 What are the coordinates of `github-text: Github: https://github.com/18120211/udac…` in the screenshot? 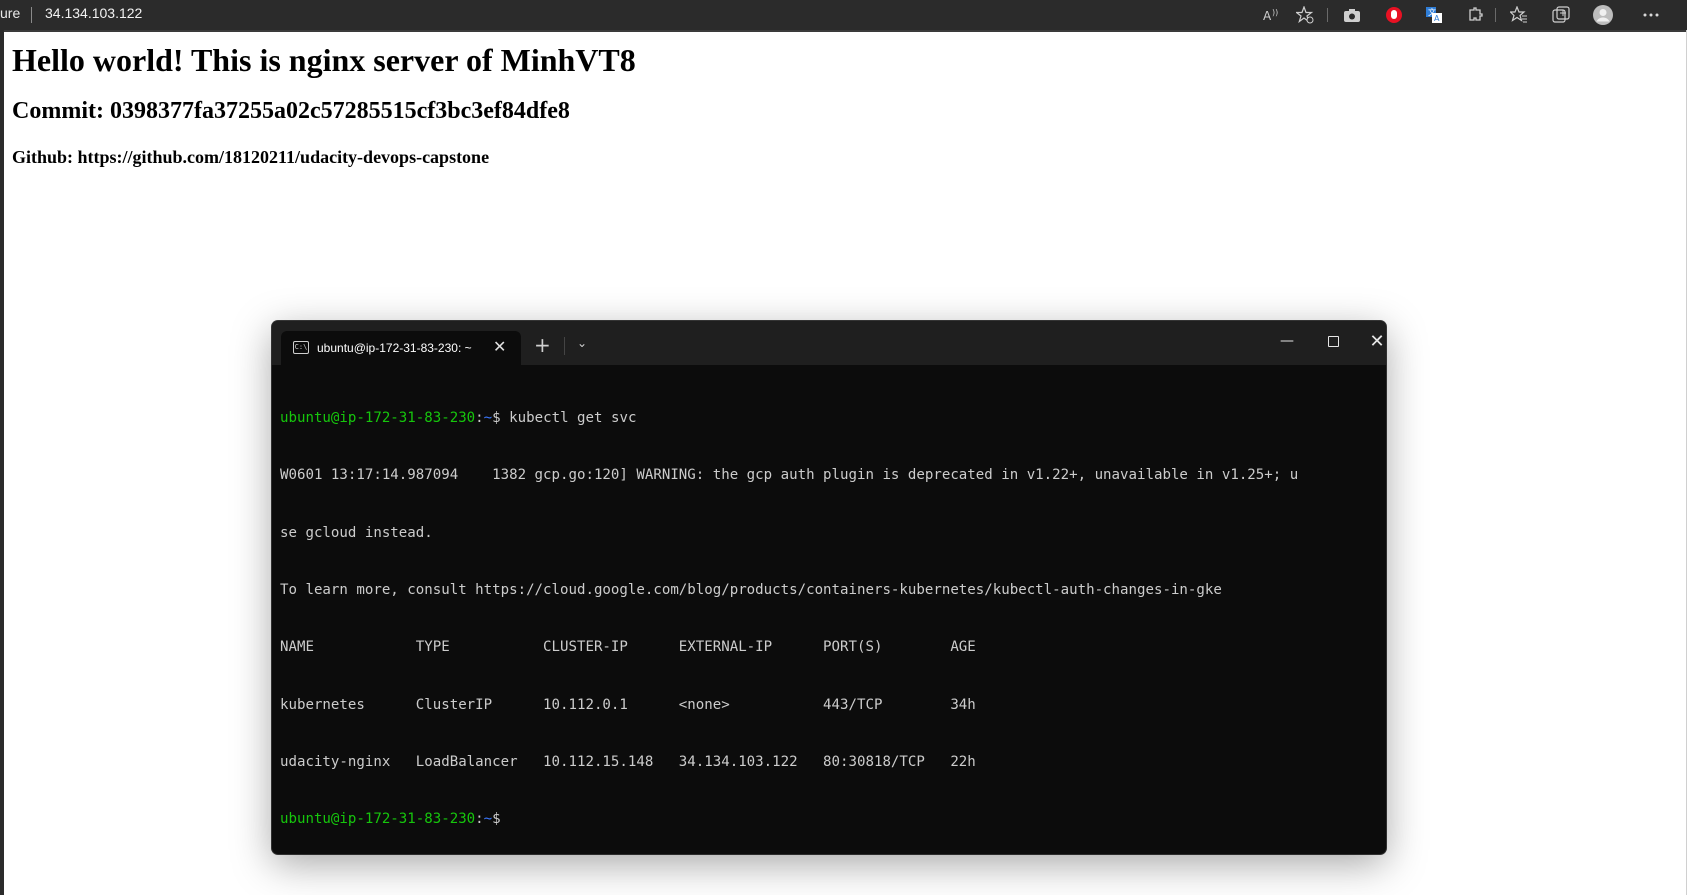 It's located at (251, 157).